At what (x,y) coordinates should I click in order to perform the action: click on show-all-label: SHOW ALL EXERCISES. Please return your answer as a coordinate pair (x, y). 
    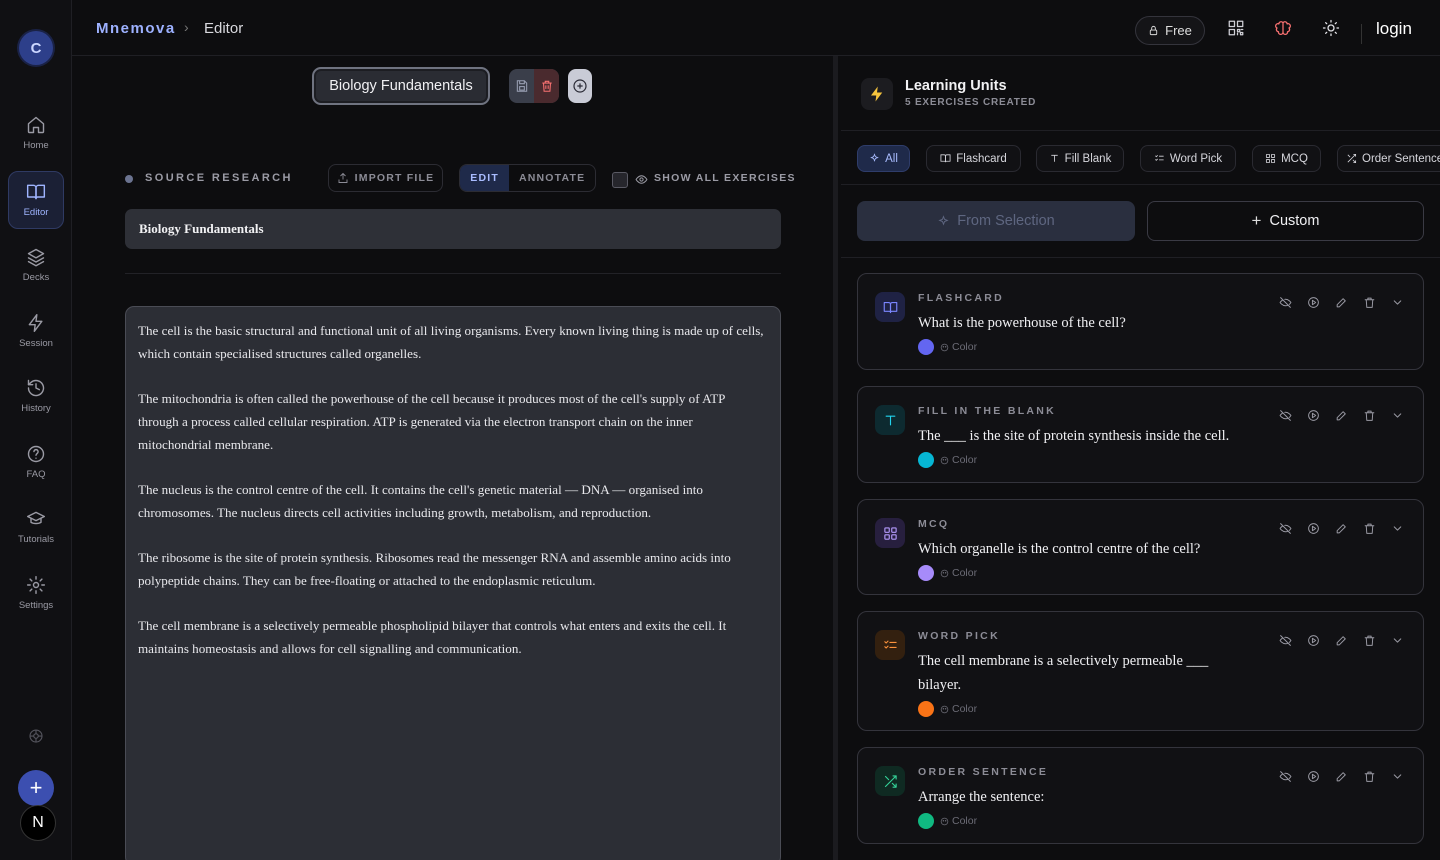
    Looking at the image, I should click on (725, 178).